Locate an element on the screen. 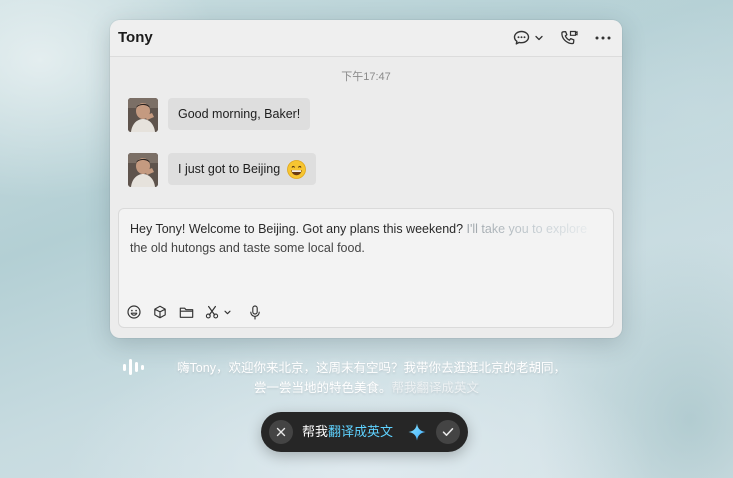 Image resolution: width=733 pixels, height=478 pixels. input-toolbar is located at coordinates (198, 312).